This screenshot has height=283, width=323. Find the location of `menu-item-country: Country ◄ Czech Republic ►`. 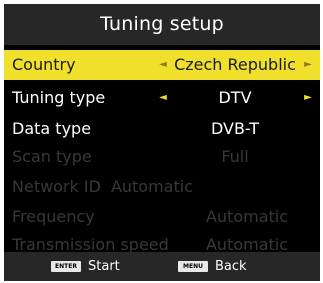

menu-item-country: Country ◄ Czech Republic ► is located at coordinates (162, 65).